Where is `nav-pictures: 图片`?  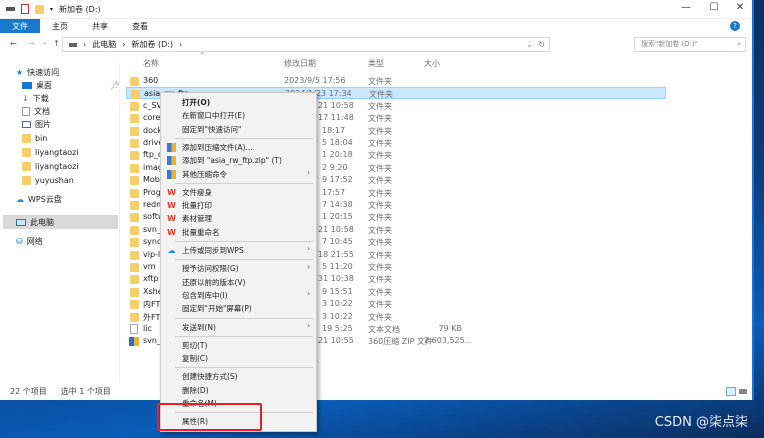 nav-pictures: 图片 is located at coordinates (72, 124).